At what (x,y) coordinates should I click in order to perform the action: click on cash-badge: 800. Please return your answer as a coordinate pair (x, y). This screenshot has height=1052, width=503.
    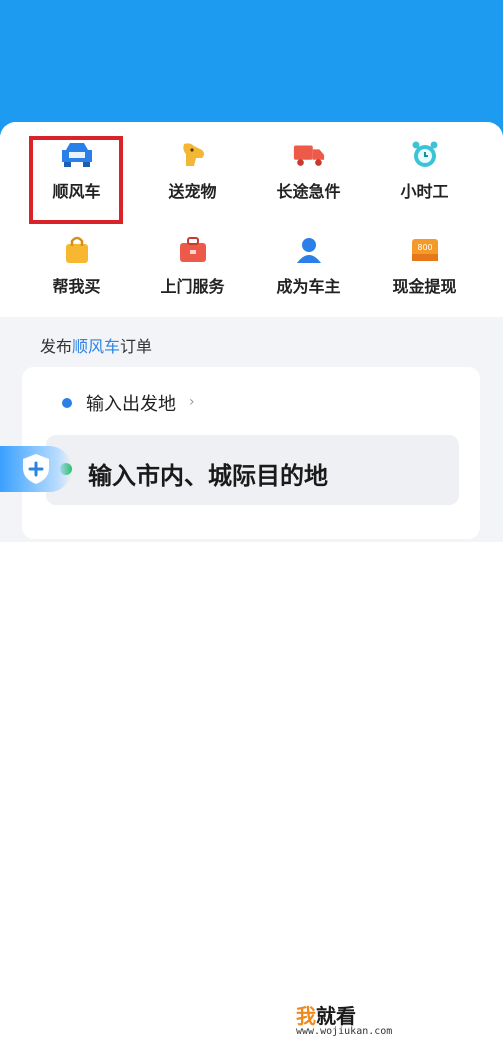
    Looking at the image, I should click on (424, 247).